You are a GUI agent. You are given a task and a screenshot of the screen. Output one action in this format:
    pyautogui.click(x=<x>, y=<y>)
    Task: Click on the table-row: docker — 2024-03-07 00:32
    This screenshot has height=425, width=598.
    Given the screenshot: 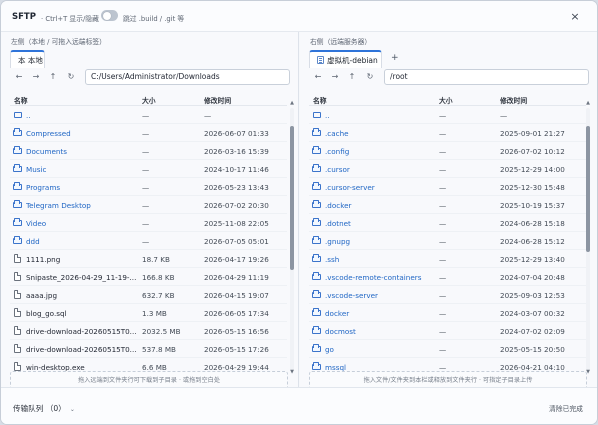 What is the action you would take?
    pyautogui.click(x=447, y=313)
    